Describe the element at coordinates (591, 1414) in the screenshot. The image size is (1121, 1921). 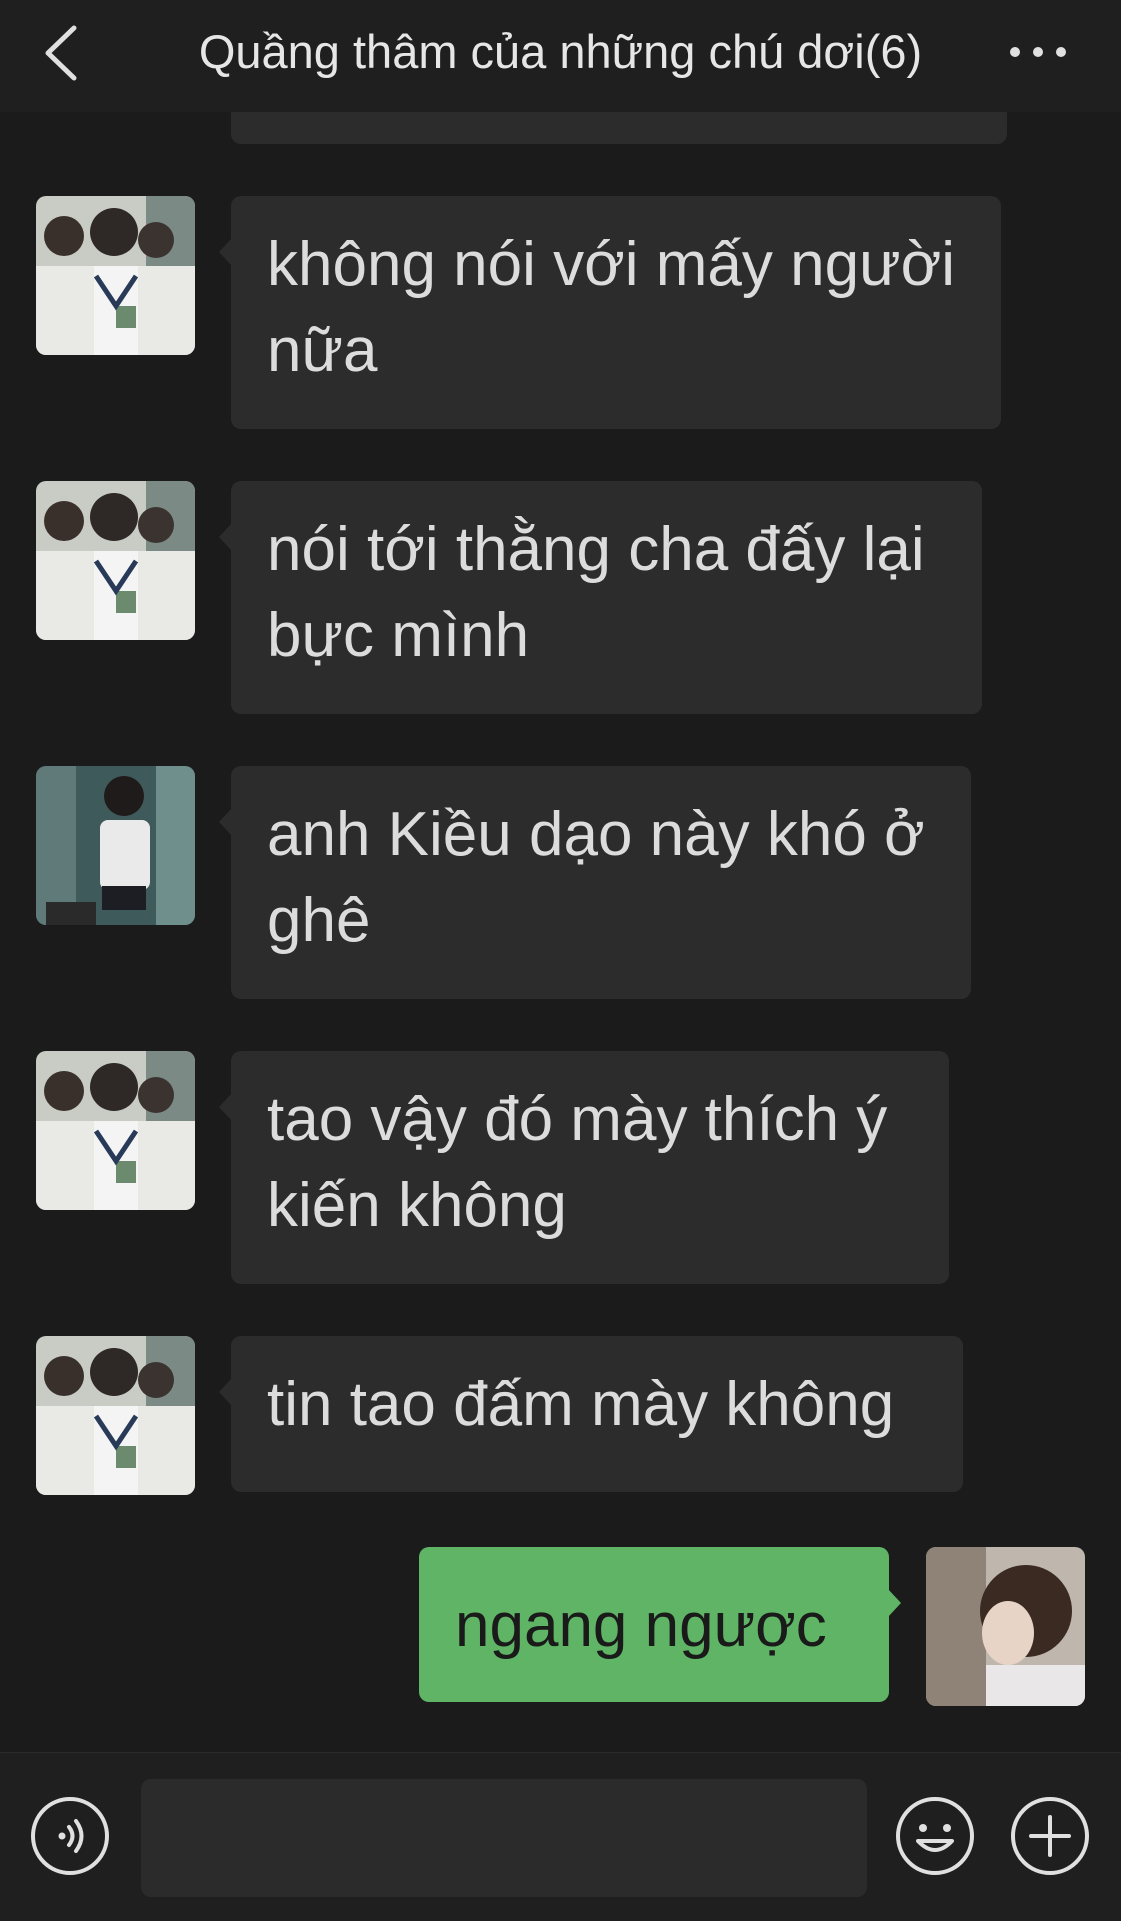
I see `message-bubble: tin tao đấm mày không` at that location.